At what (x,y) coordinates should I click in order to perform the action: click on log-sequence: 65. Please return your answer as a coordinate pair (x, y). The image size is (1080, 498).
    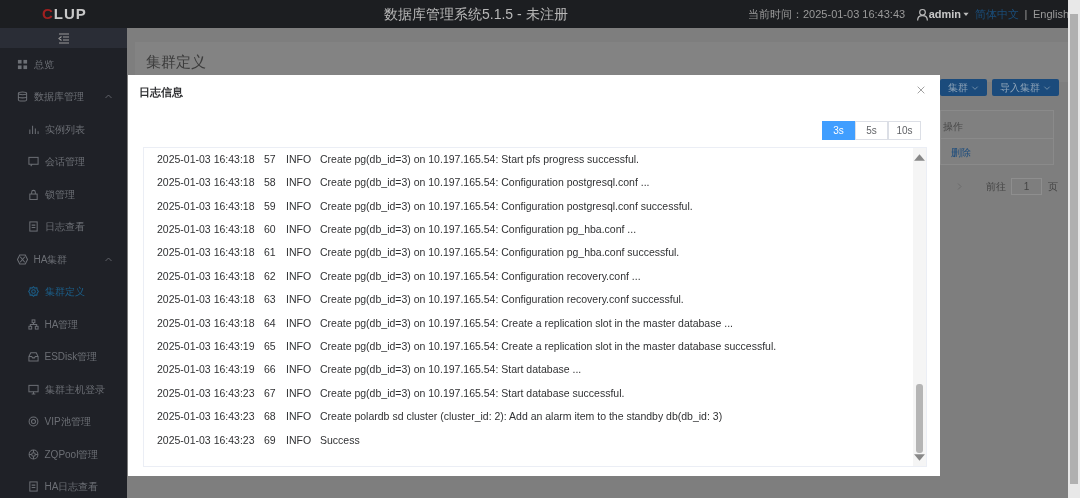
    Looking at the image, I should click on (270, 346).